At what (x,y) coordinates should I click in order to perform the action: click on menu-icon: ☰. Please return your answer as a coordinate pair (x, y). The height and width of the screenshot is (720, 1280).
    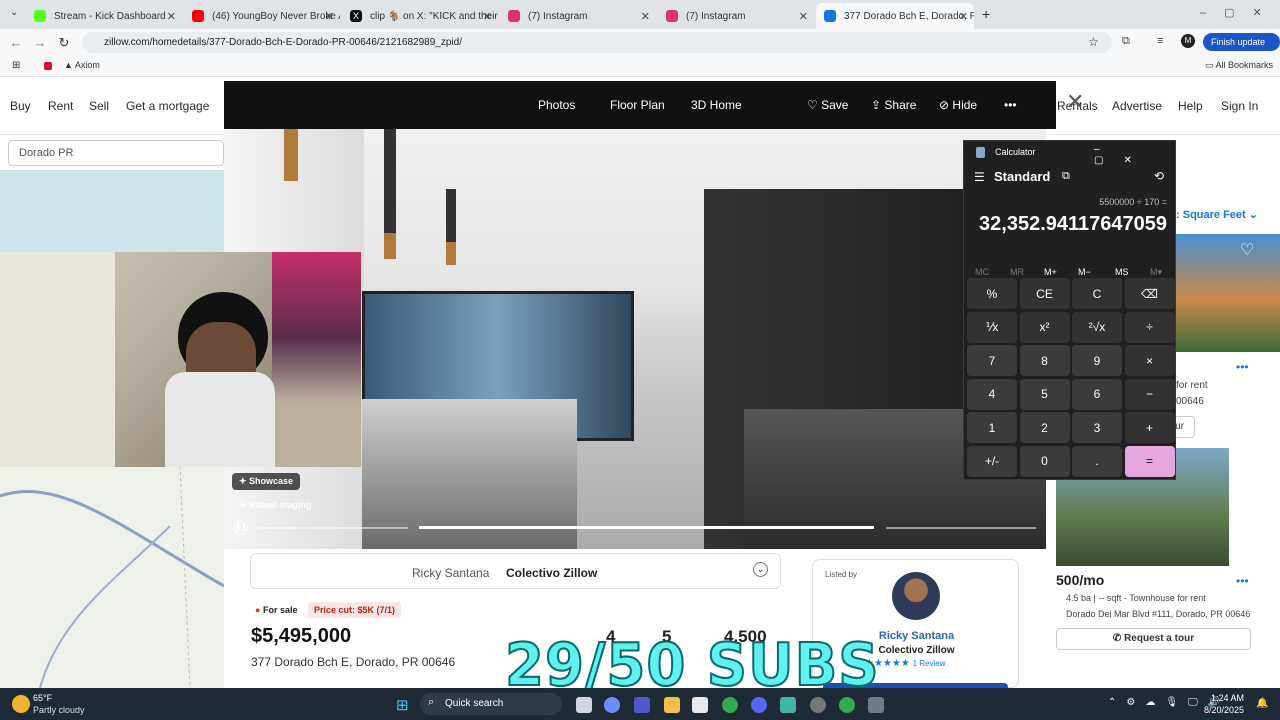
    Looking at the image, I should click on (979, 177).